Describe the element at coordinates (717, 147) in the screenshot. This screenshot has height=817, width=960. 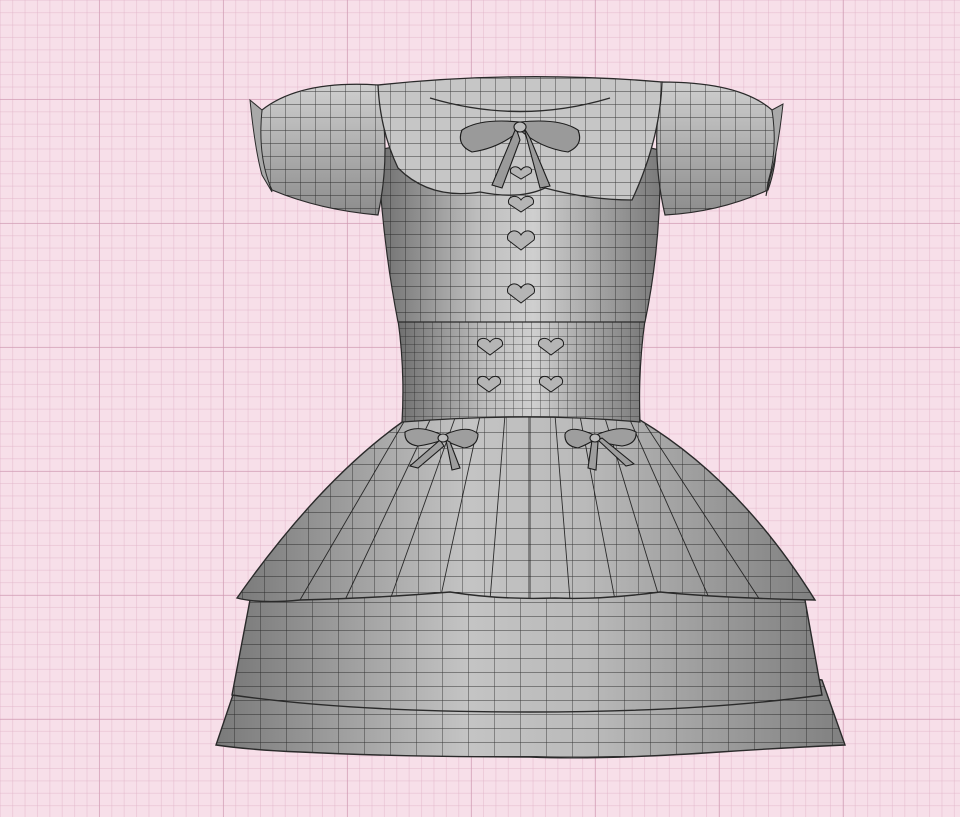
I see `right-sleeve` at that location.